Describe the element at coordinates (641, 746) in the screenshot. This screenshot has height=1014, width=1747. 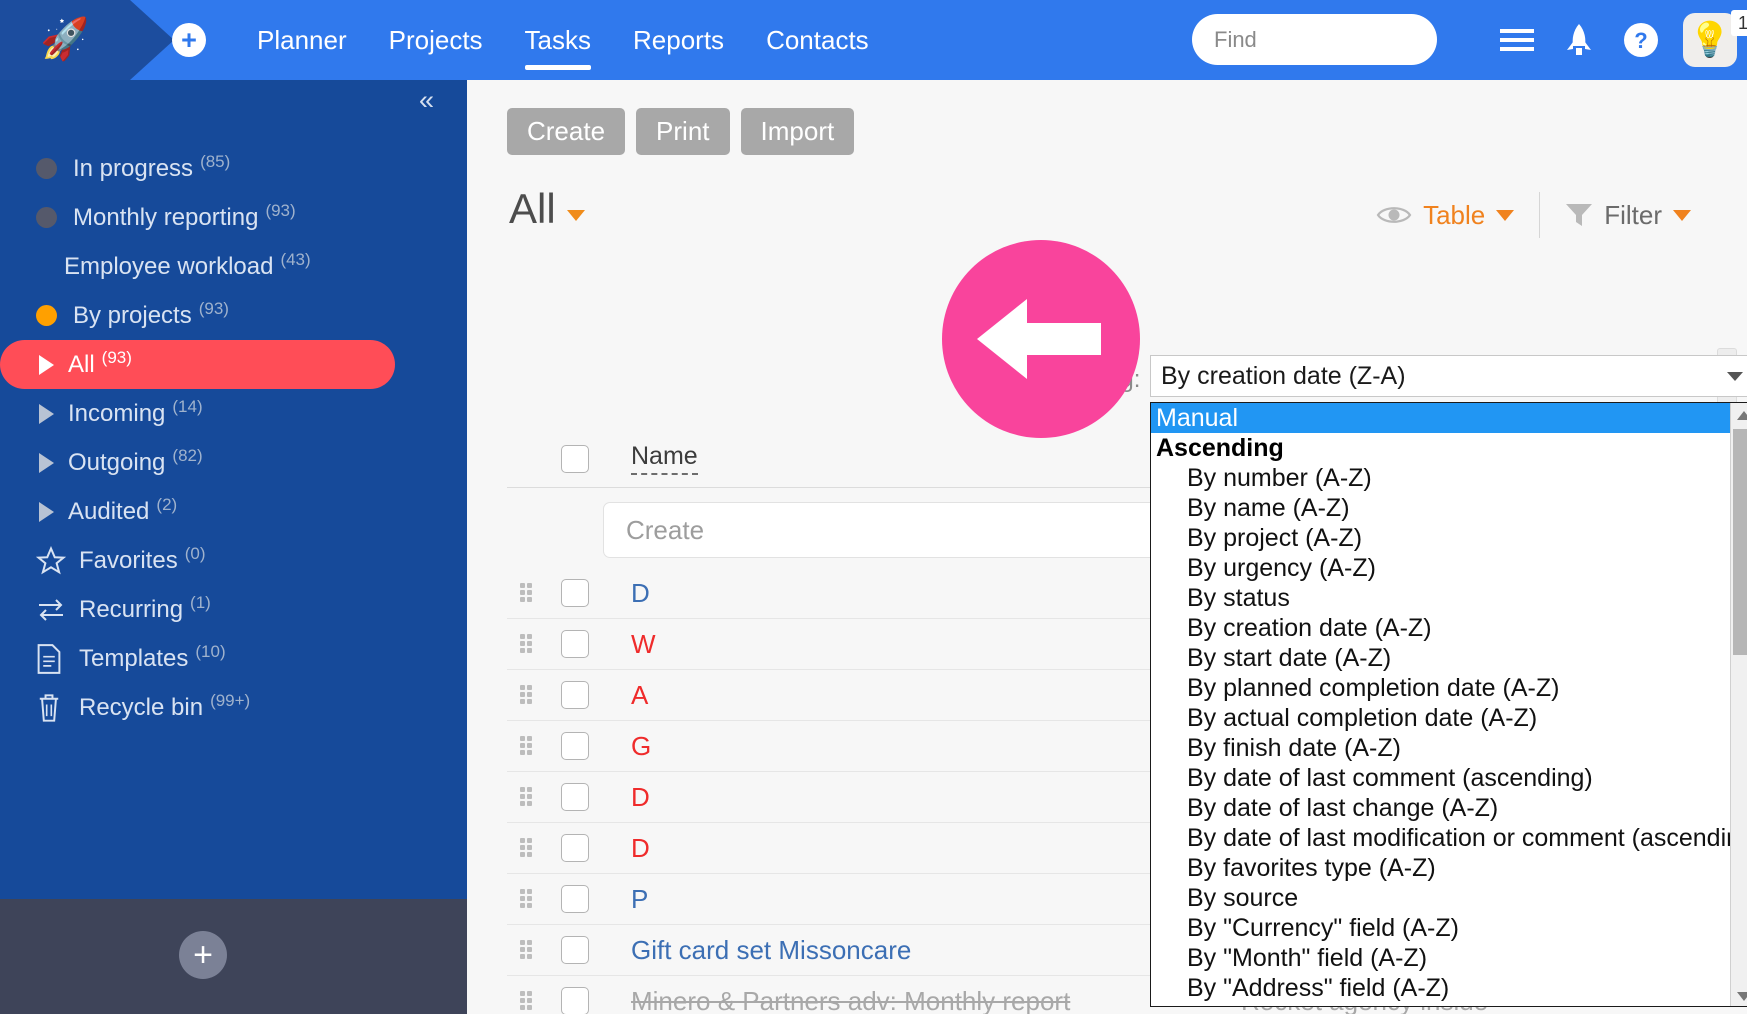
I see `task-name: G` at that location.